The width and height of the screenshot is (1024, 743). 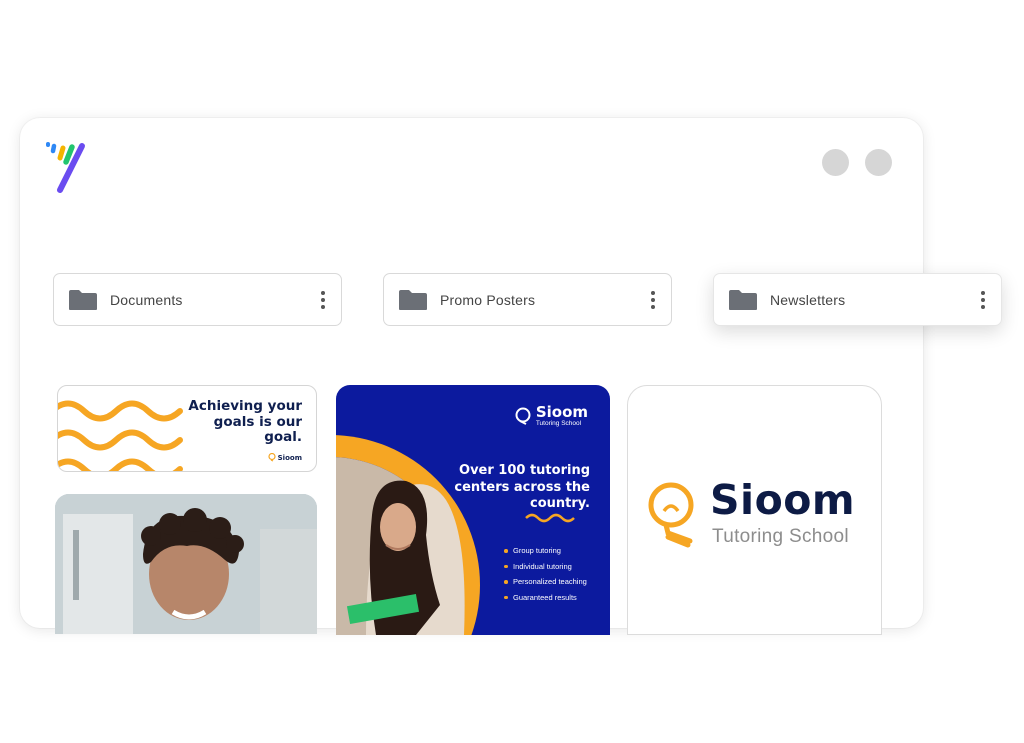 What do you see at coordinates (558, 423) in the screenshot?
I see `poster-brand-sub: Tutoring School` at bounding box center [558, 423].